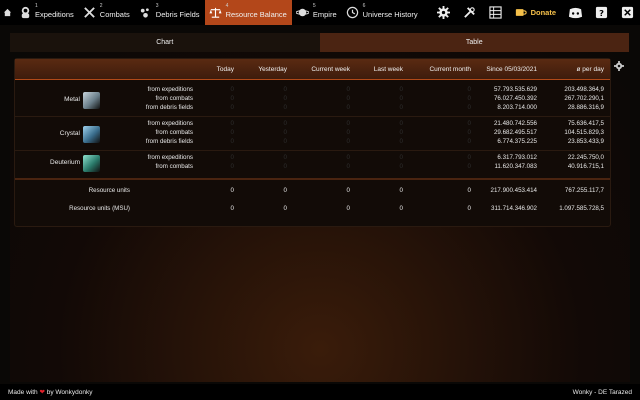  What do you see at coordinates (90, 13) in the screenshot?
I see `crossed-swords-icon` at bounding box center [90, 13].